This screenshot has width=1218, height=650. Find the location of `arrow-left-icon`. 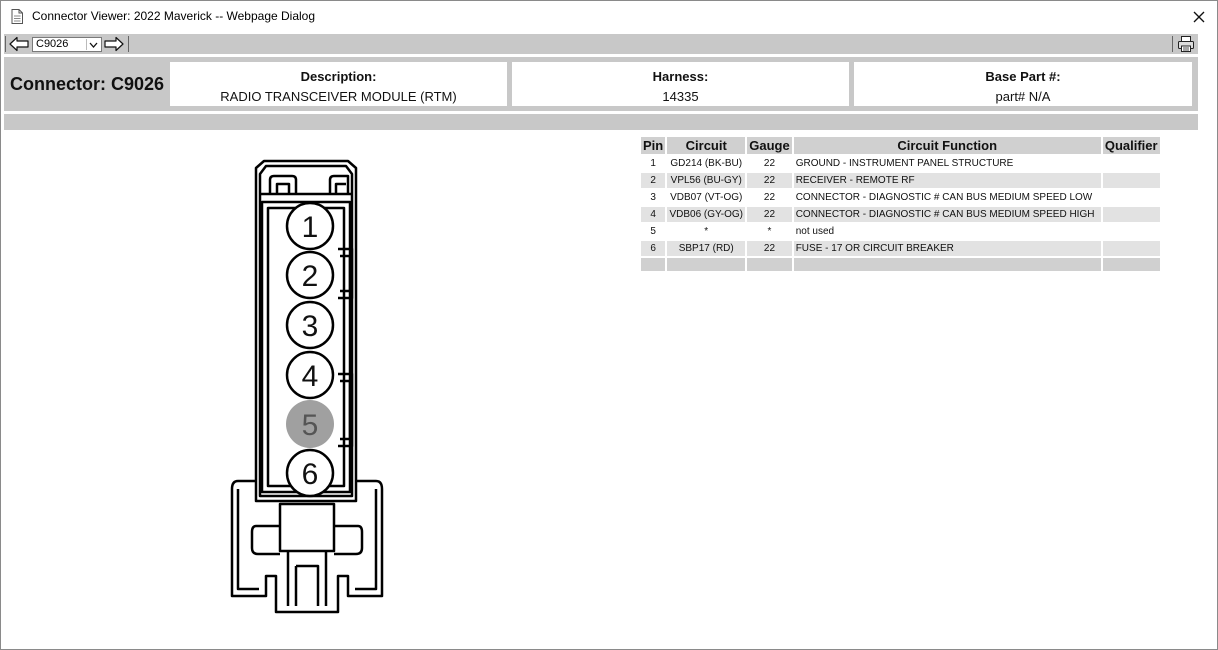

arrow-left-icon is located at coordinates (19, 44).